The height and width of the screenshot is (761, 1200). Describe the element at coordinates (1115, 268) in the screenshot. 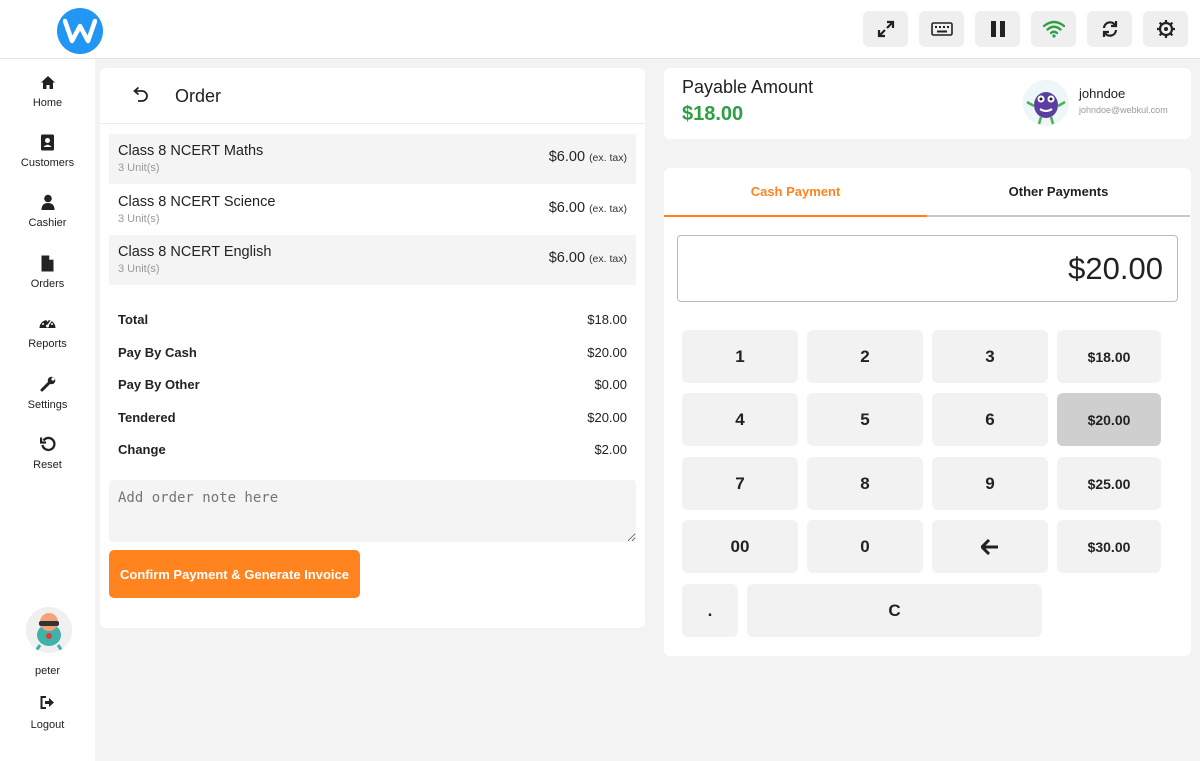

I see `tendered-amount-value: $20.00` at that location.